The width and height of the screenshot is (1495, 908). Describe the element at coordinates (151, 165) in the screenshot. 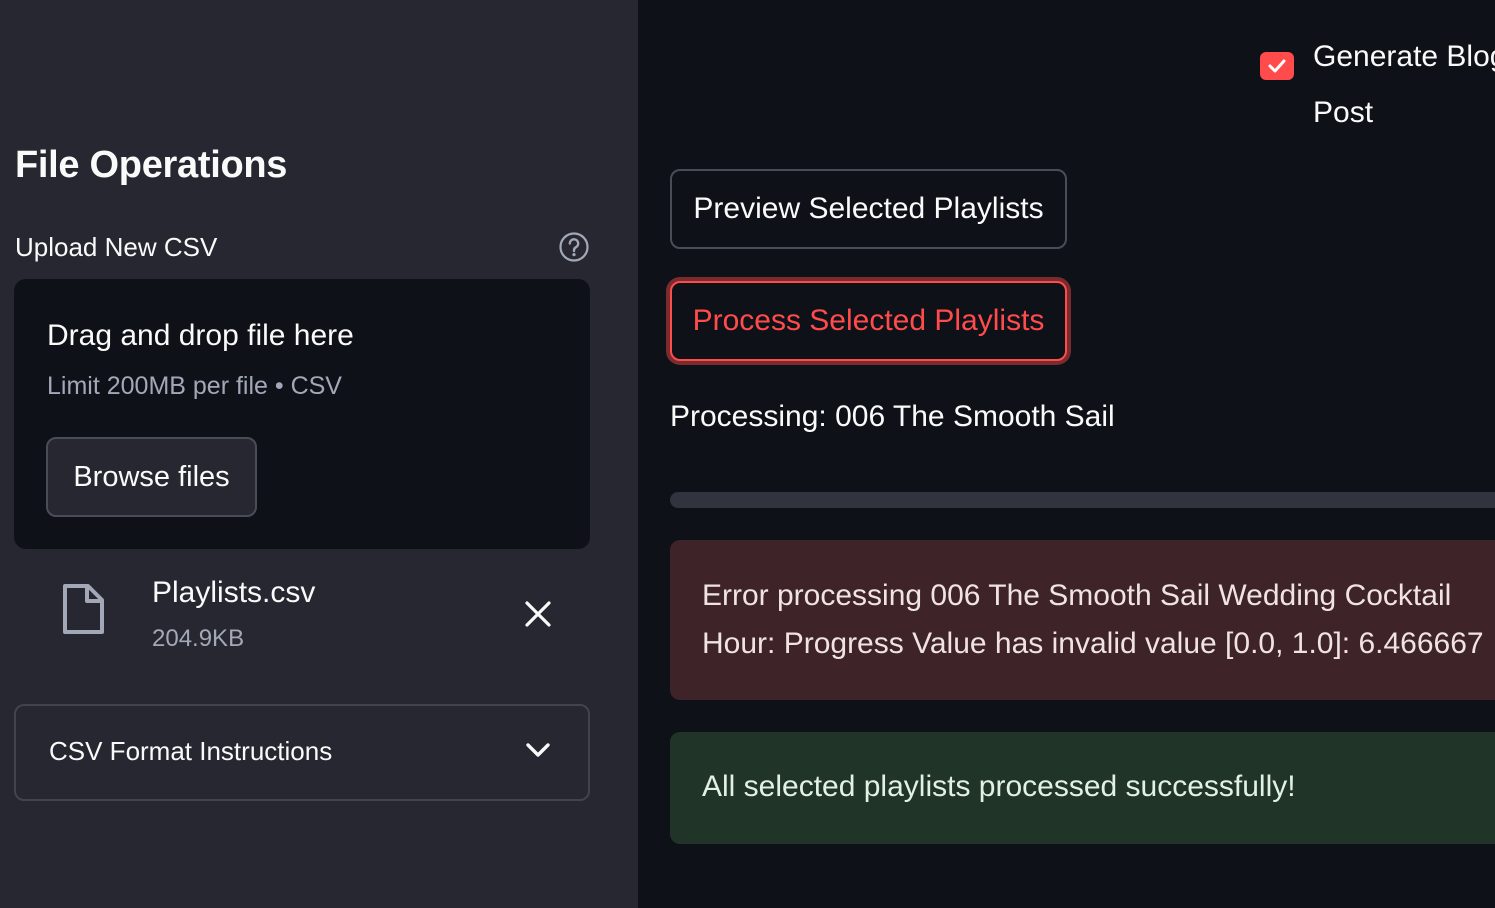

I see `sidebar-title: File Operations` at that location.